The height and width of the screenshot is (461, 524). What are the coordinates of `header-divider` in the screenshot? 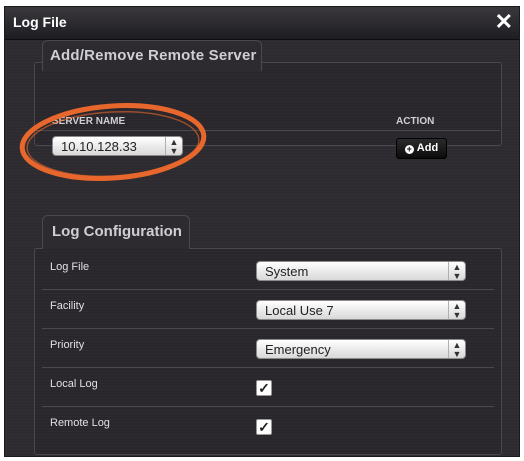 It's located at (267, 130).